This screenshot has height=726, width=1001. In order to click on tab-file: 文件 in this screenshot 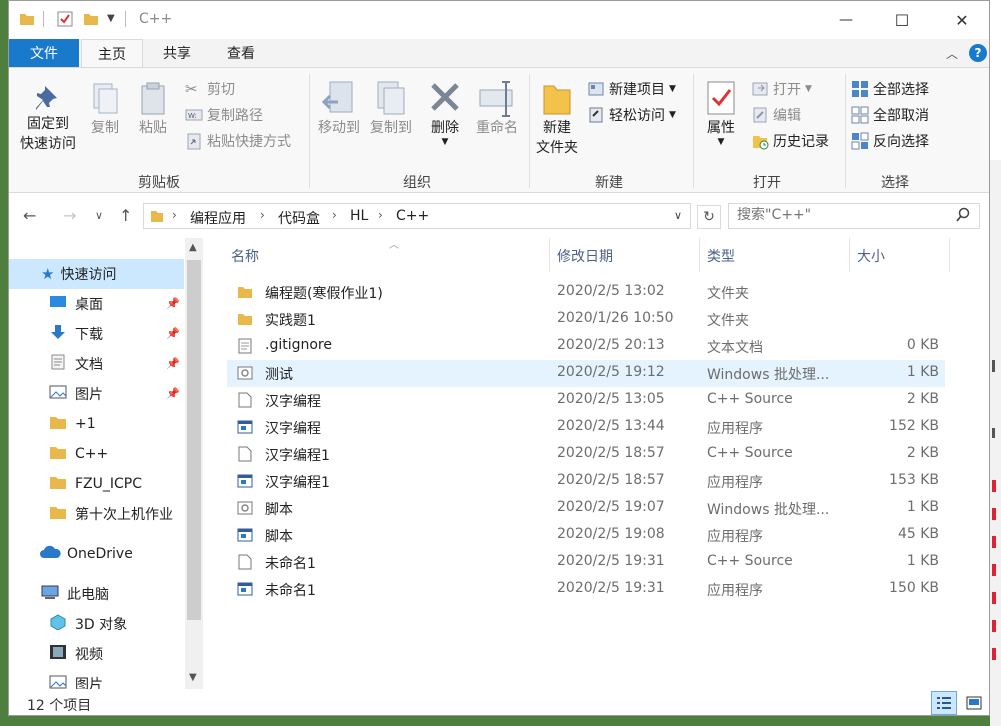, I will do `click(44, 53)`.